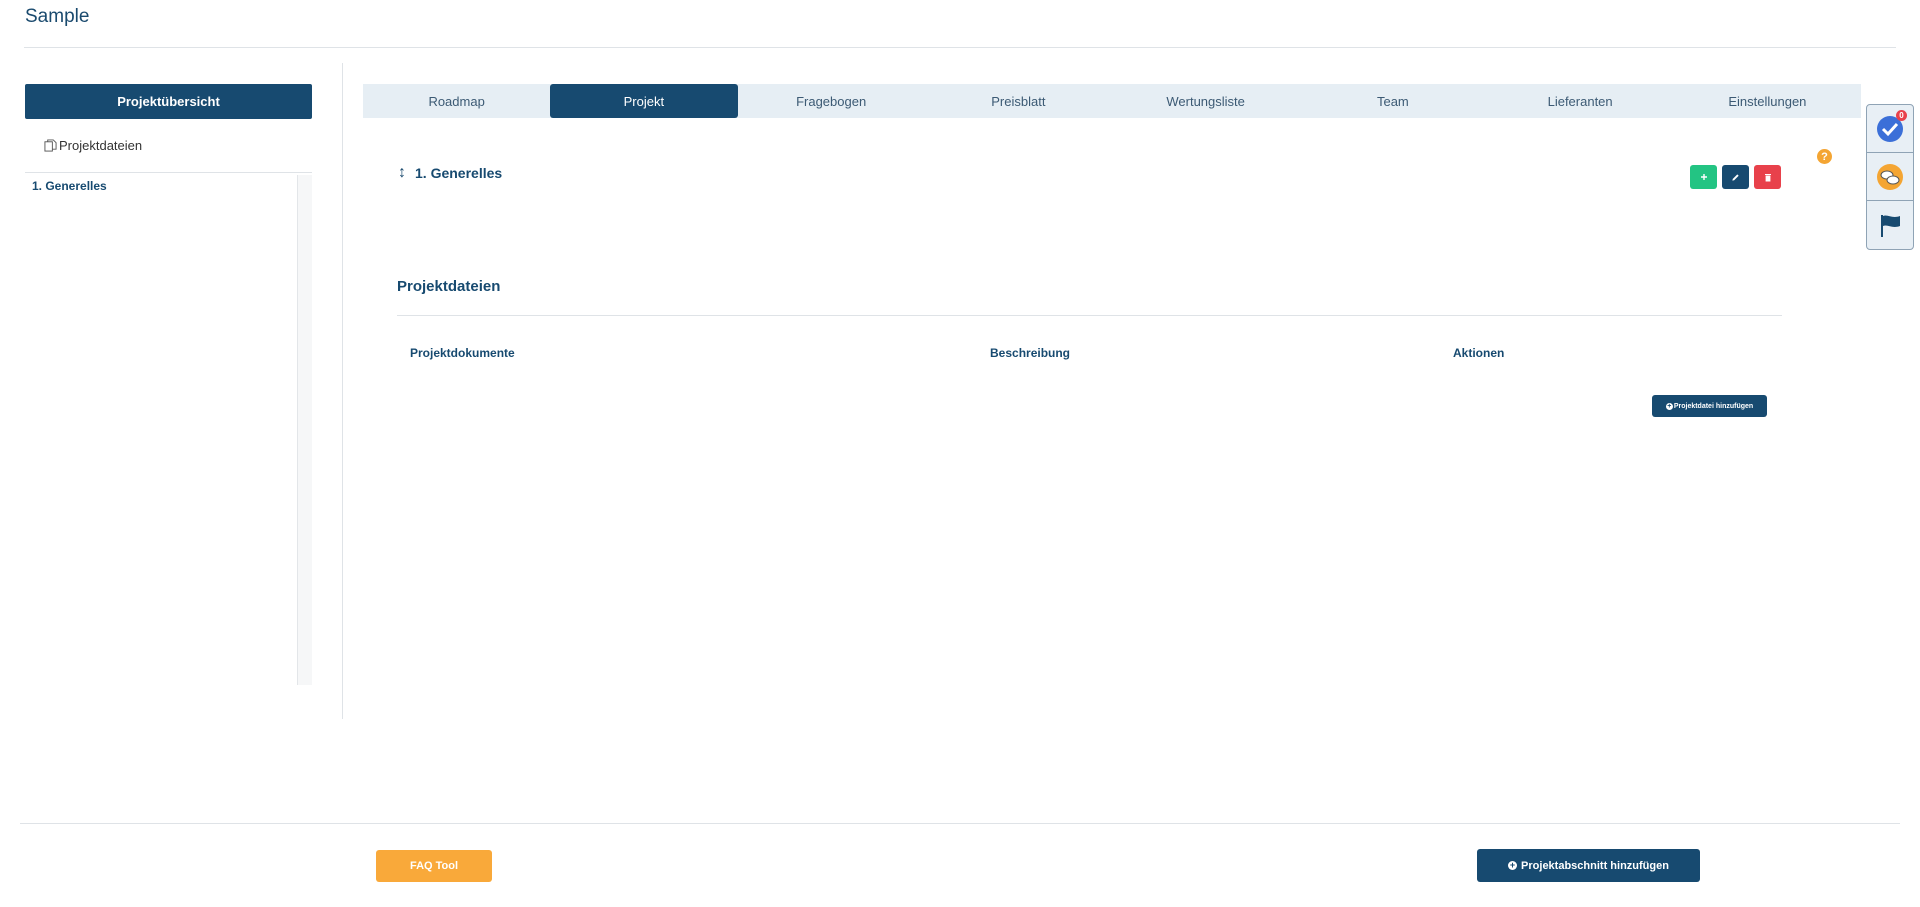 The width and height of the screenshot is (1920, 907). I want to click on tab-projekt: Projekt, so click(644, 101).